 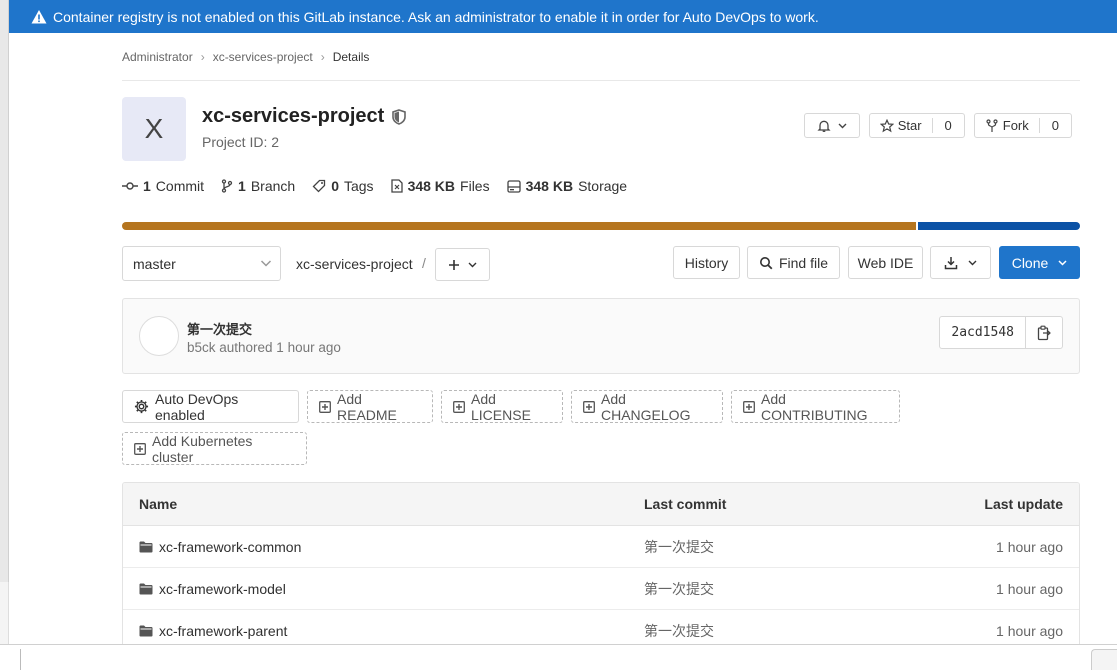 I want to click on clipboard-icon, so click(x=1044, y=333).